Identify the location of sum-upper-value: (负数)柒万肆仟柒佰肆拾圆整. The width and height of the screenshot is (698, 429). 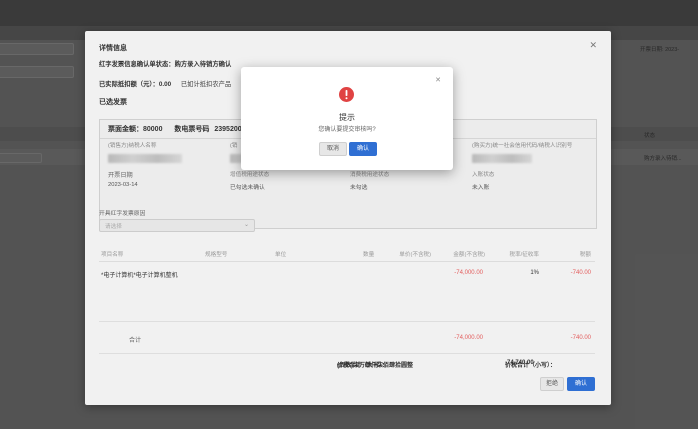
(375, 366).